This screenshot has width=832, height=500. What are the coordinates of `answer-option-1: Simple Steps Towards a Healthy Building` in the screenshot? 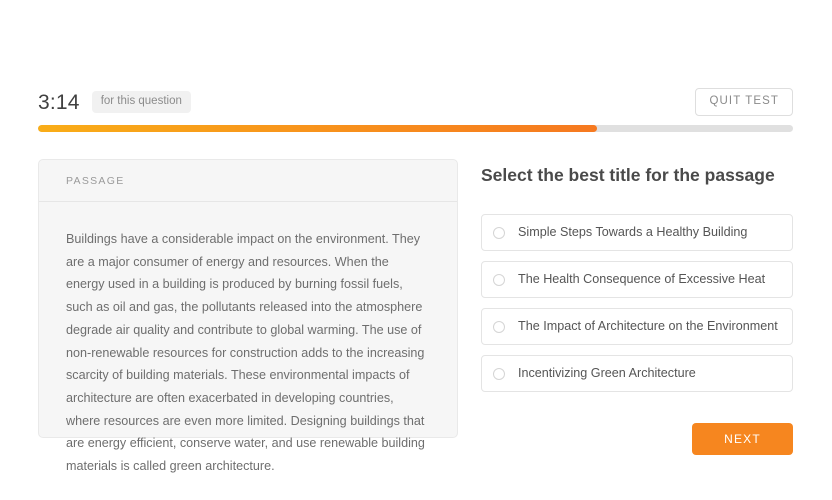 It's located at (637, 232).